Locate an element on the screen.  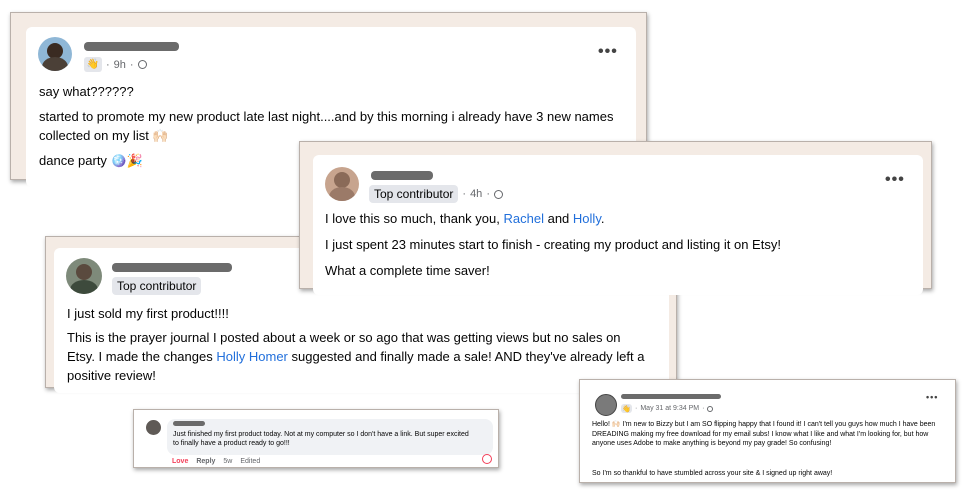
post-time: 4h is located at coordinates (476, 194).